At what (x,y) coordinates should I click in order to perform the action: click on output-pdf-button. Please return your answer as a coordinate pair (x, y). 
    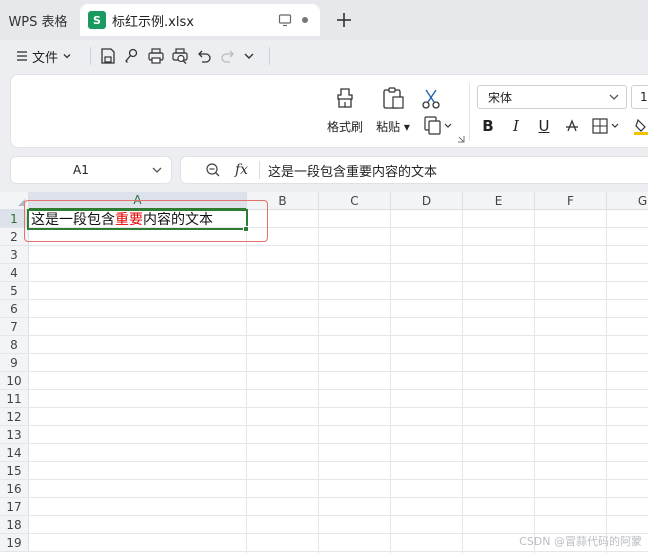
    Looking at the image, I should click on (132, 56).